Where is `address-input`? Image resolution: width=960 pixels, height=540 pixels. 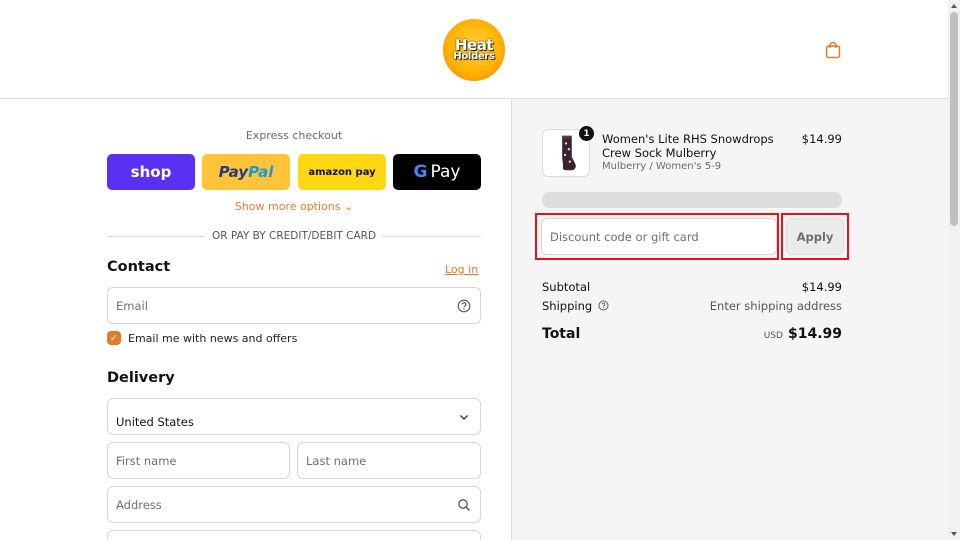
address-input is located at coordinates (294, 504).